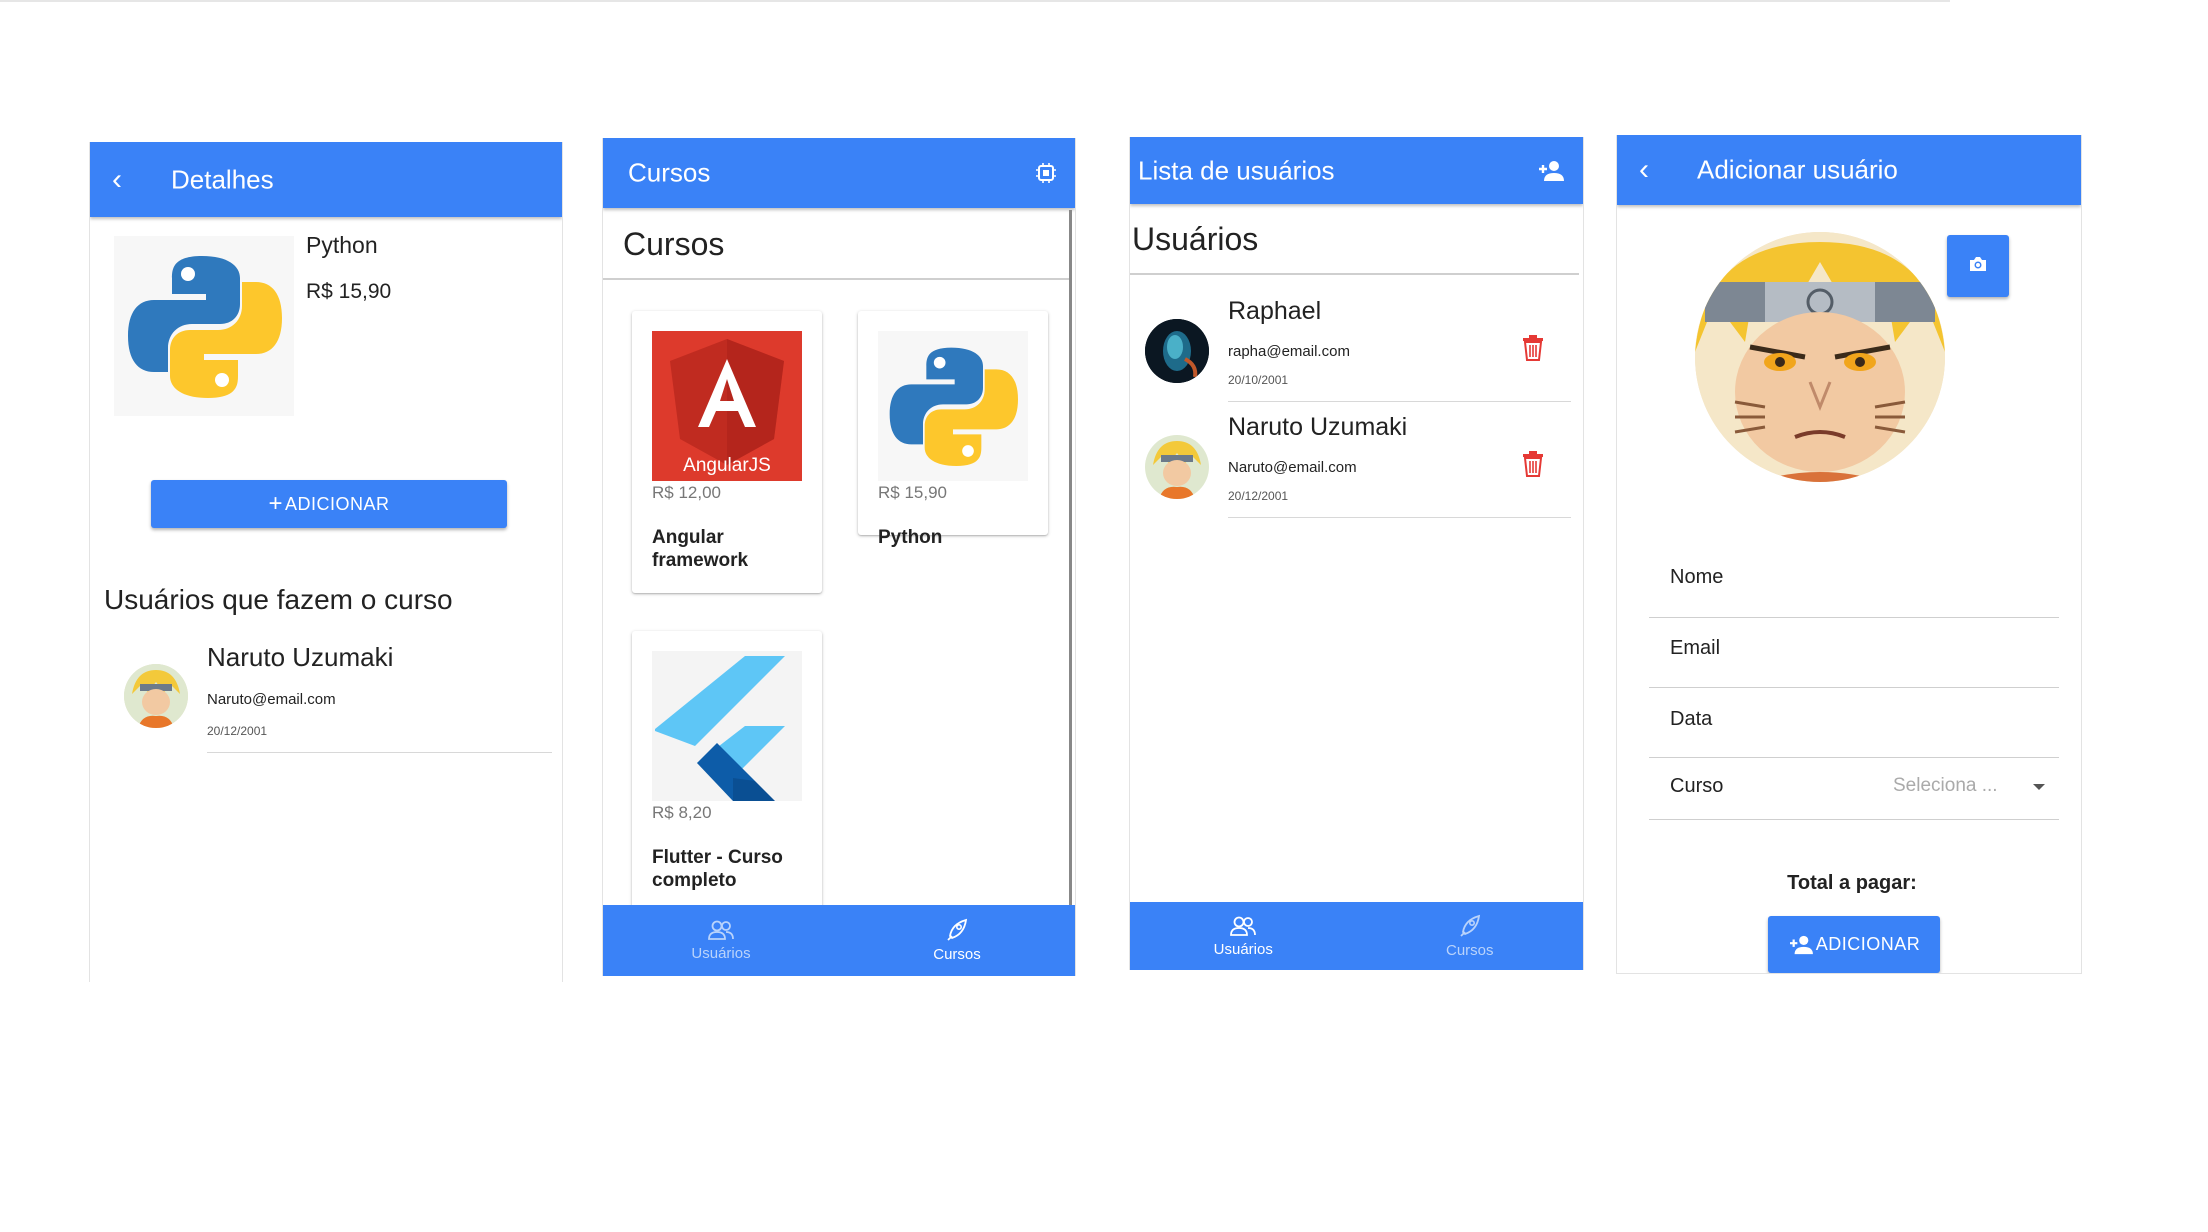 This screenshot has height=1232, width=2208. I want to click on user-email: rapha@email.com, so click(1289, 351).